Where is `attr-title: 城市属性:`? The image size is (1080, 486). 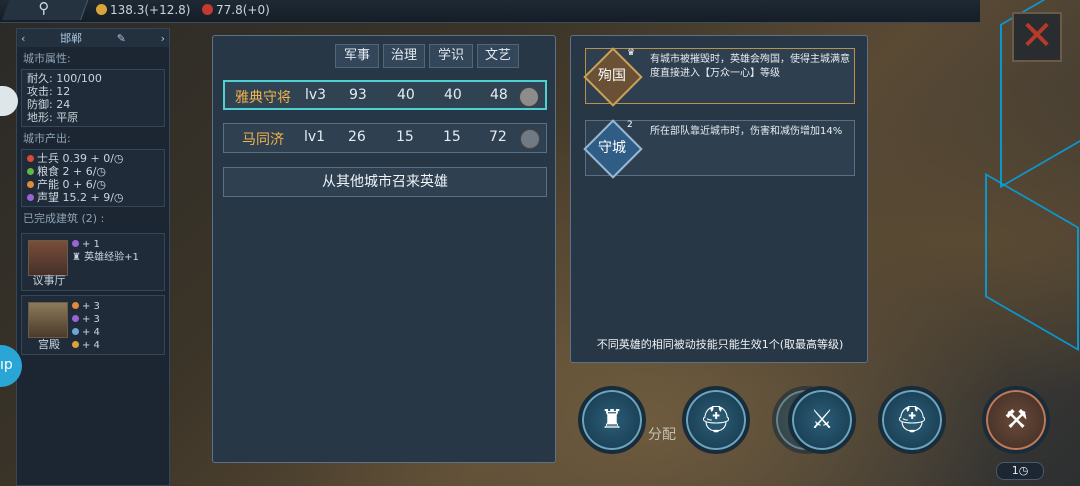
attr-title: 城市属性: is located at coordinates (47, 58).